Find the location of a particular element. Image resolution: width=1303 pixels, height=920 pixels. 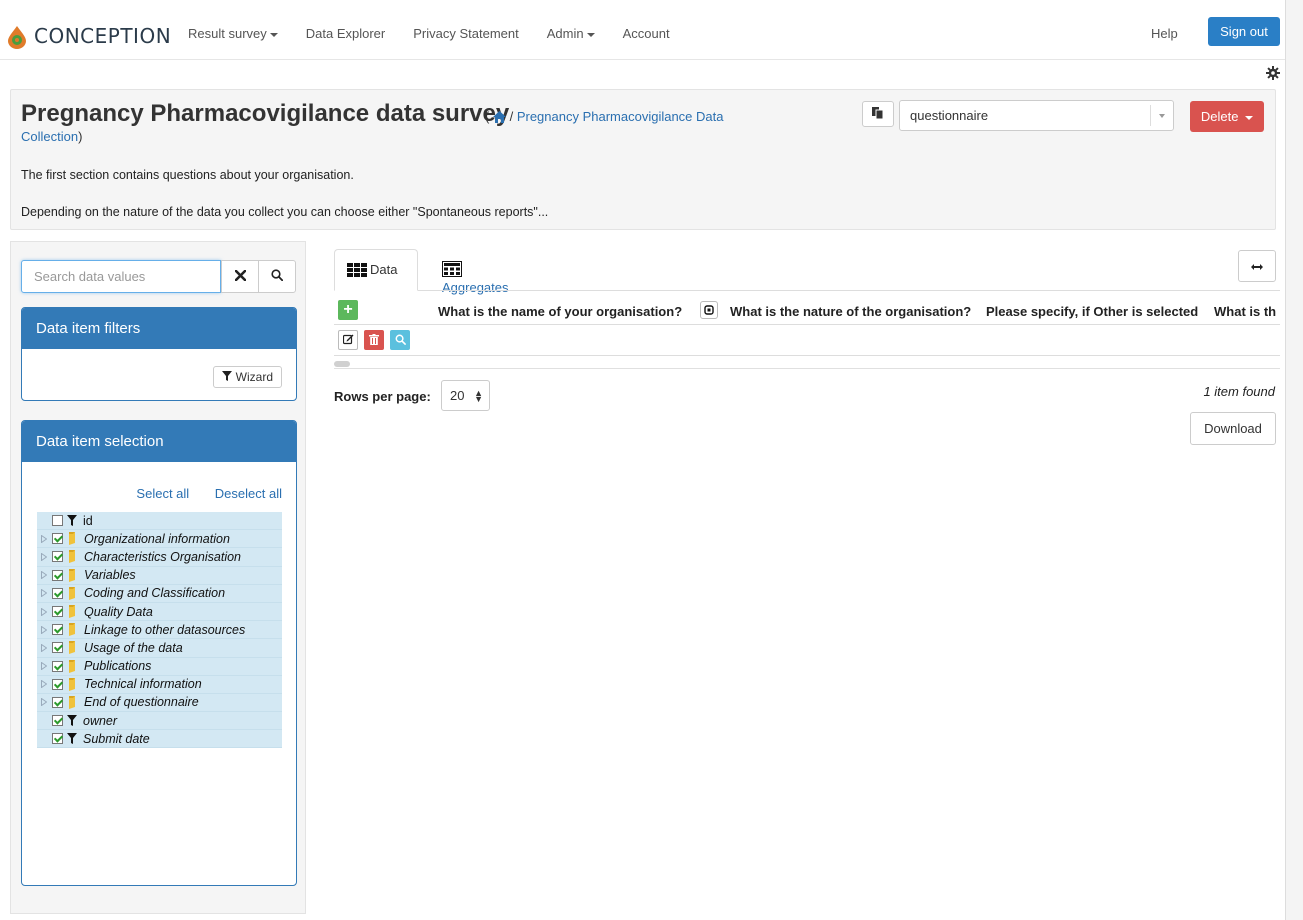

calculator-icon is located at coordinates (452, 270).